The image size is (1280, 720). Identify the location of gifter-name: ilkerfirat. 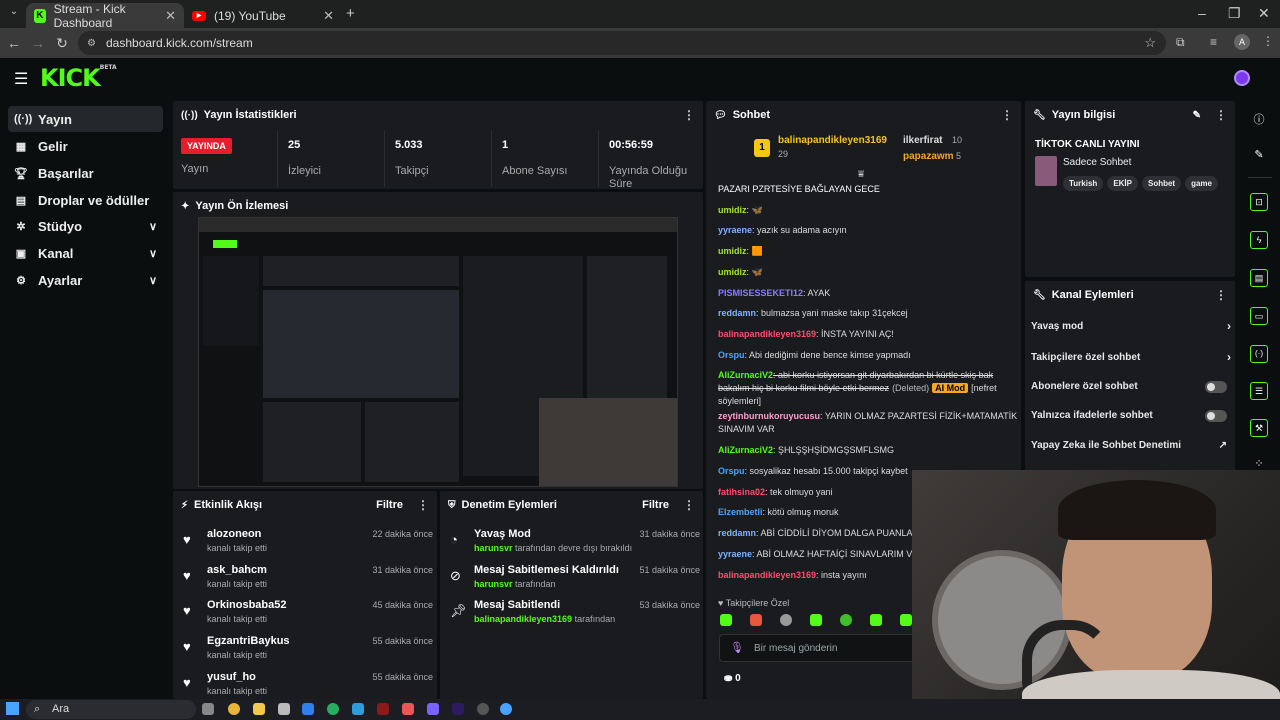
(922, 140).